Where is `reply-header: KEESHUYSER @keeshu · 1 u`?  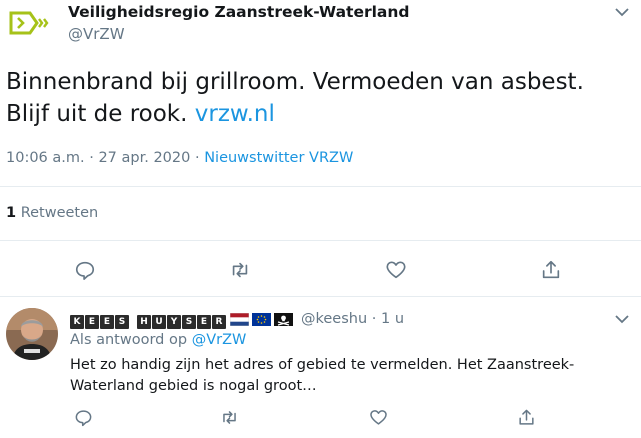
reply-header: KEESHUYSER @keeshu · 1 u is located at coordinates (237, 319).